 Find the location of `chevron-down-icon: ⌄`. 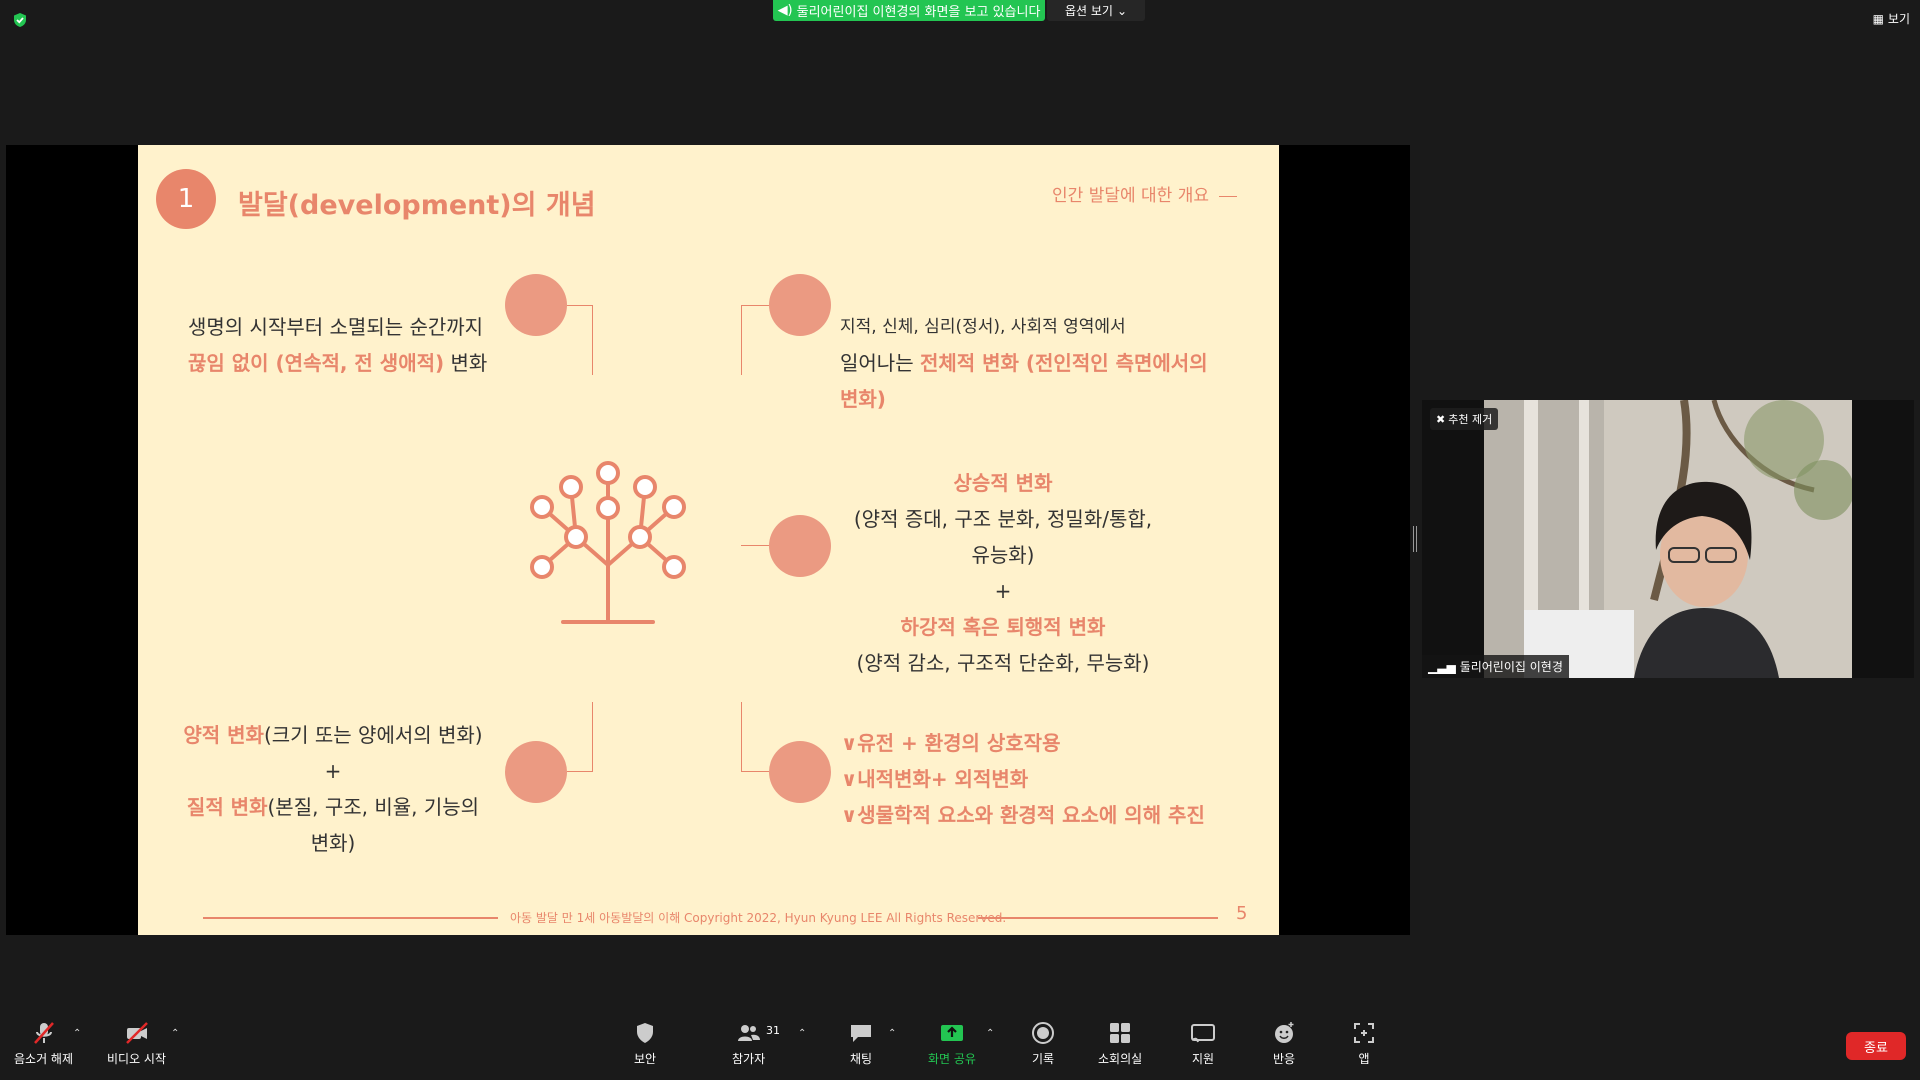

chevron-down-icon: ⌄ is located at coordinates (1122, 10).